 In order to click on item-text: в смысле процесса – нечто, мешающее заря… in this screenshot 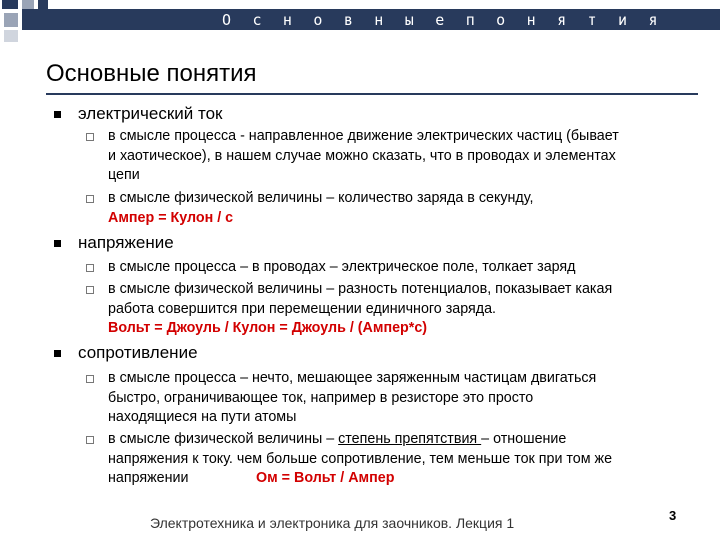, I will do `click(352, 378)`.